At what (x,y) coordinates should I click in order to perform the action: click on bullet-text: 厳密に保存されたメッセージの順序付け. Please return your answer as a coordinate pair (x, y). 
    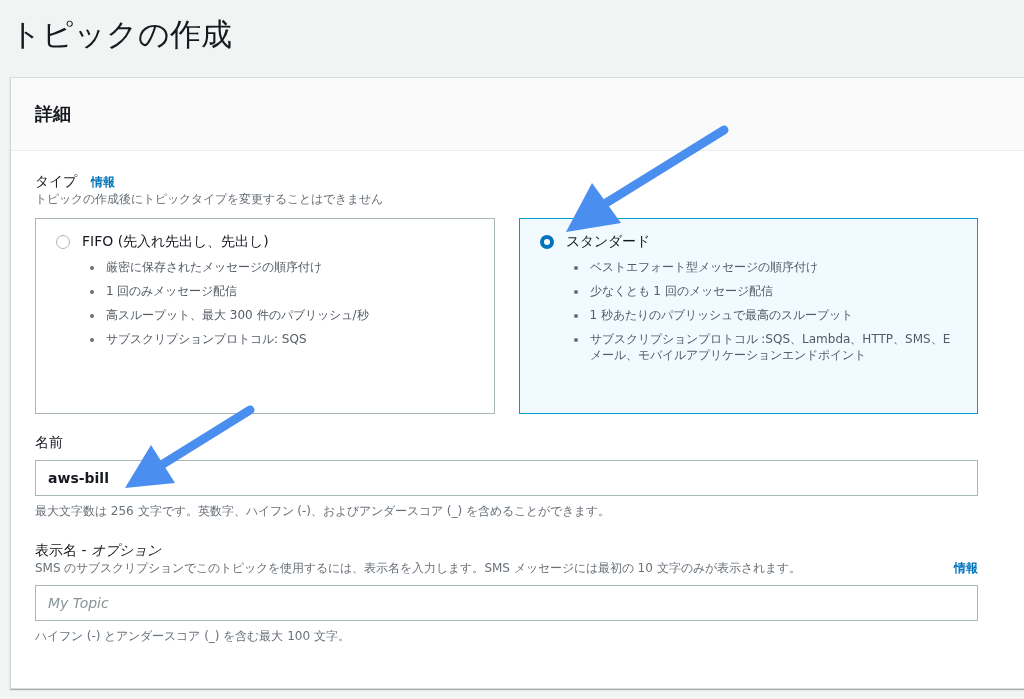
    Looking at the image, I should click on (214, 267).